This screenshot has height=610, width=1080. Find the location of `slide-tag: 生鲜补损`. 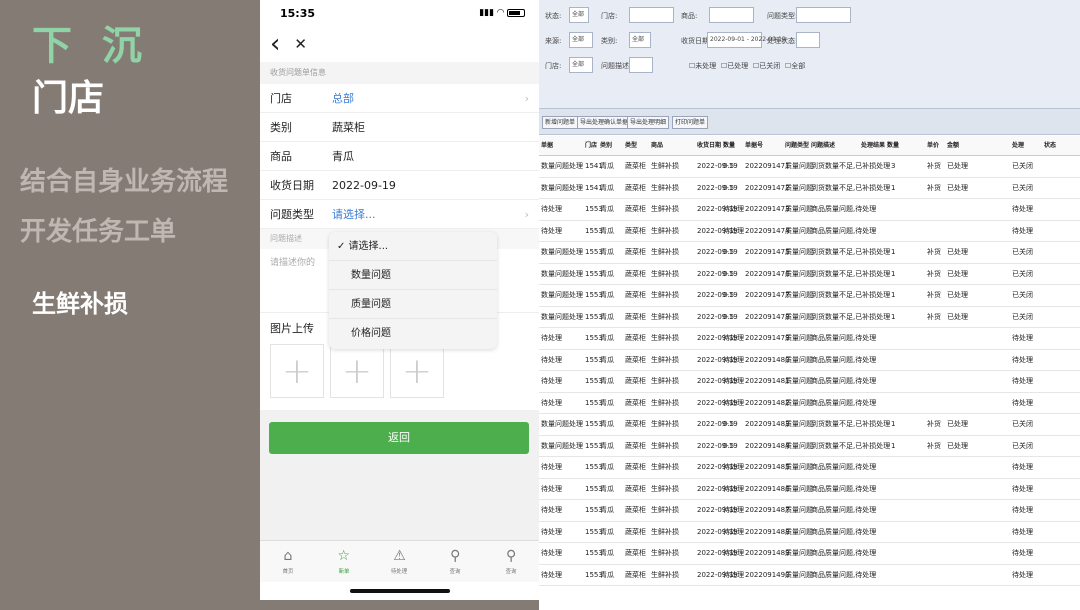

slide-tag: 生鲜补损 is located at coordinates (80, 304).